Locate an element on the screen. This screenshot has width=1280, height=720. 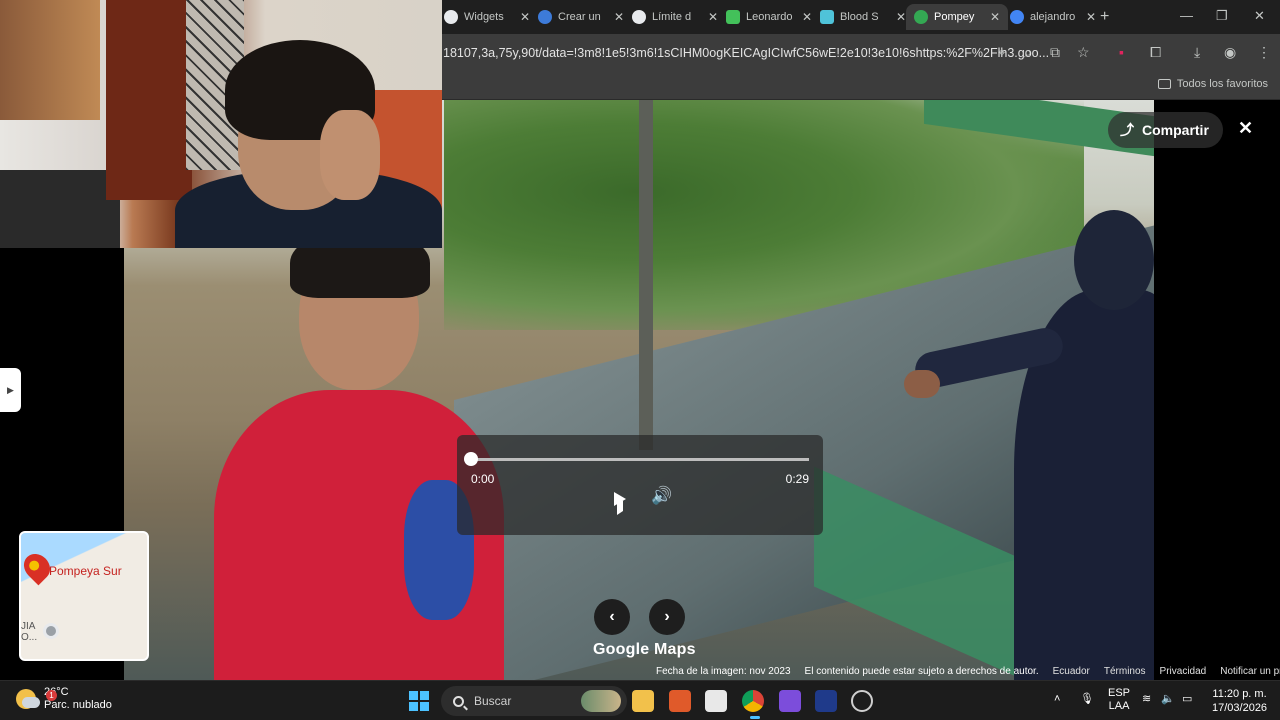
tab-title: Widgets is located at coordinates (484, 17).